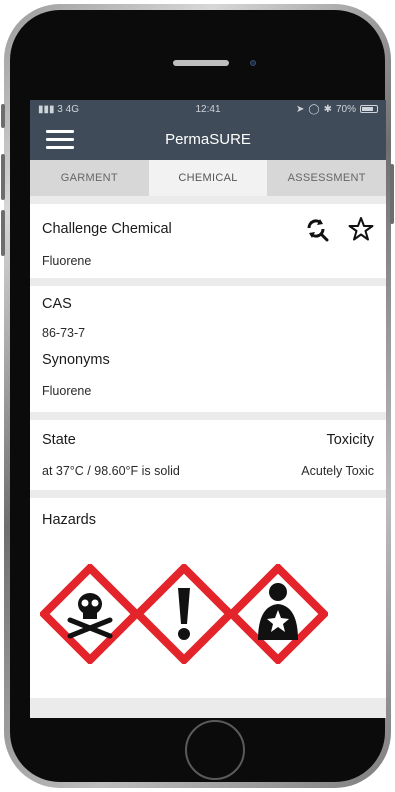 Image resolution: width=395 pixels, height=792 pixels. I want to click on hazards-label: Hazards, so click(69, 520).